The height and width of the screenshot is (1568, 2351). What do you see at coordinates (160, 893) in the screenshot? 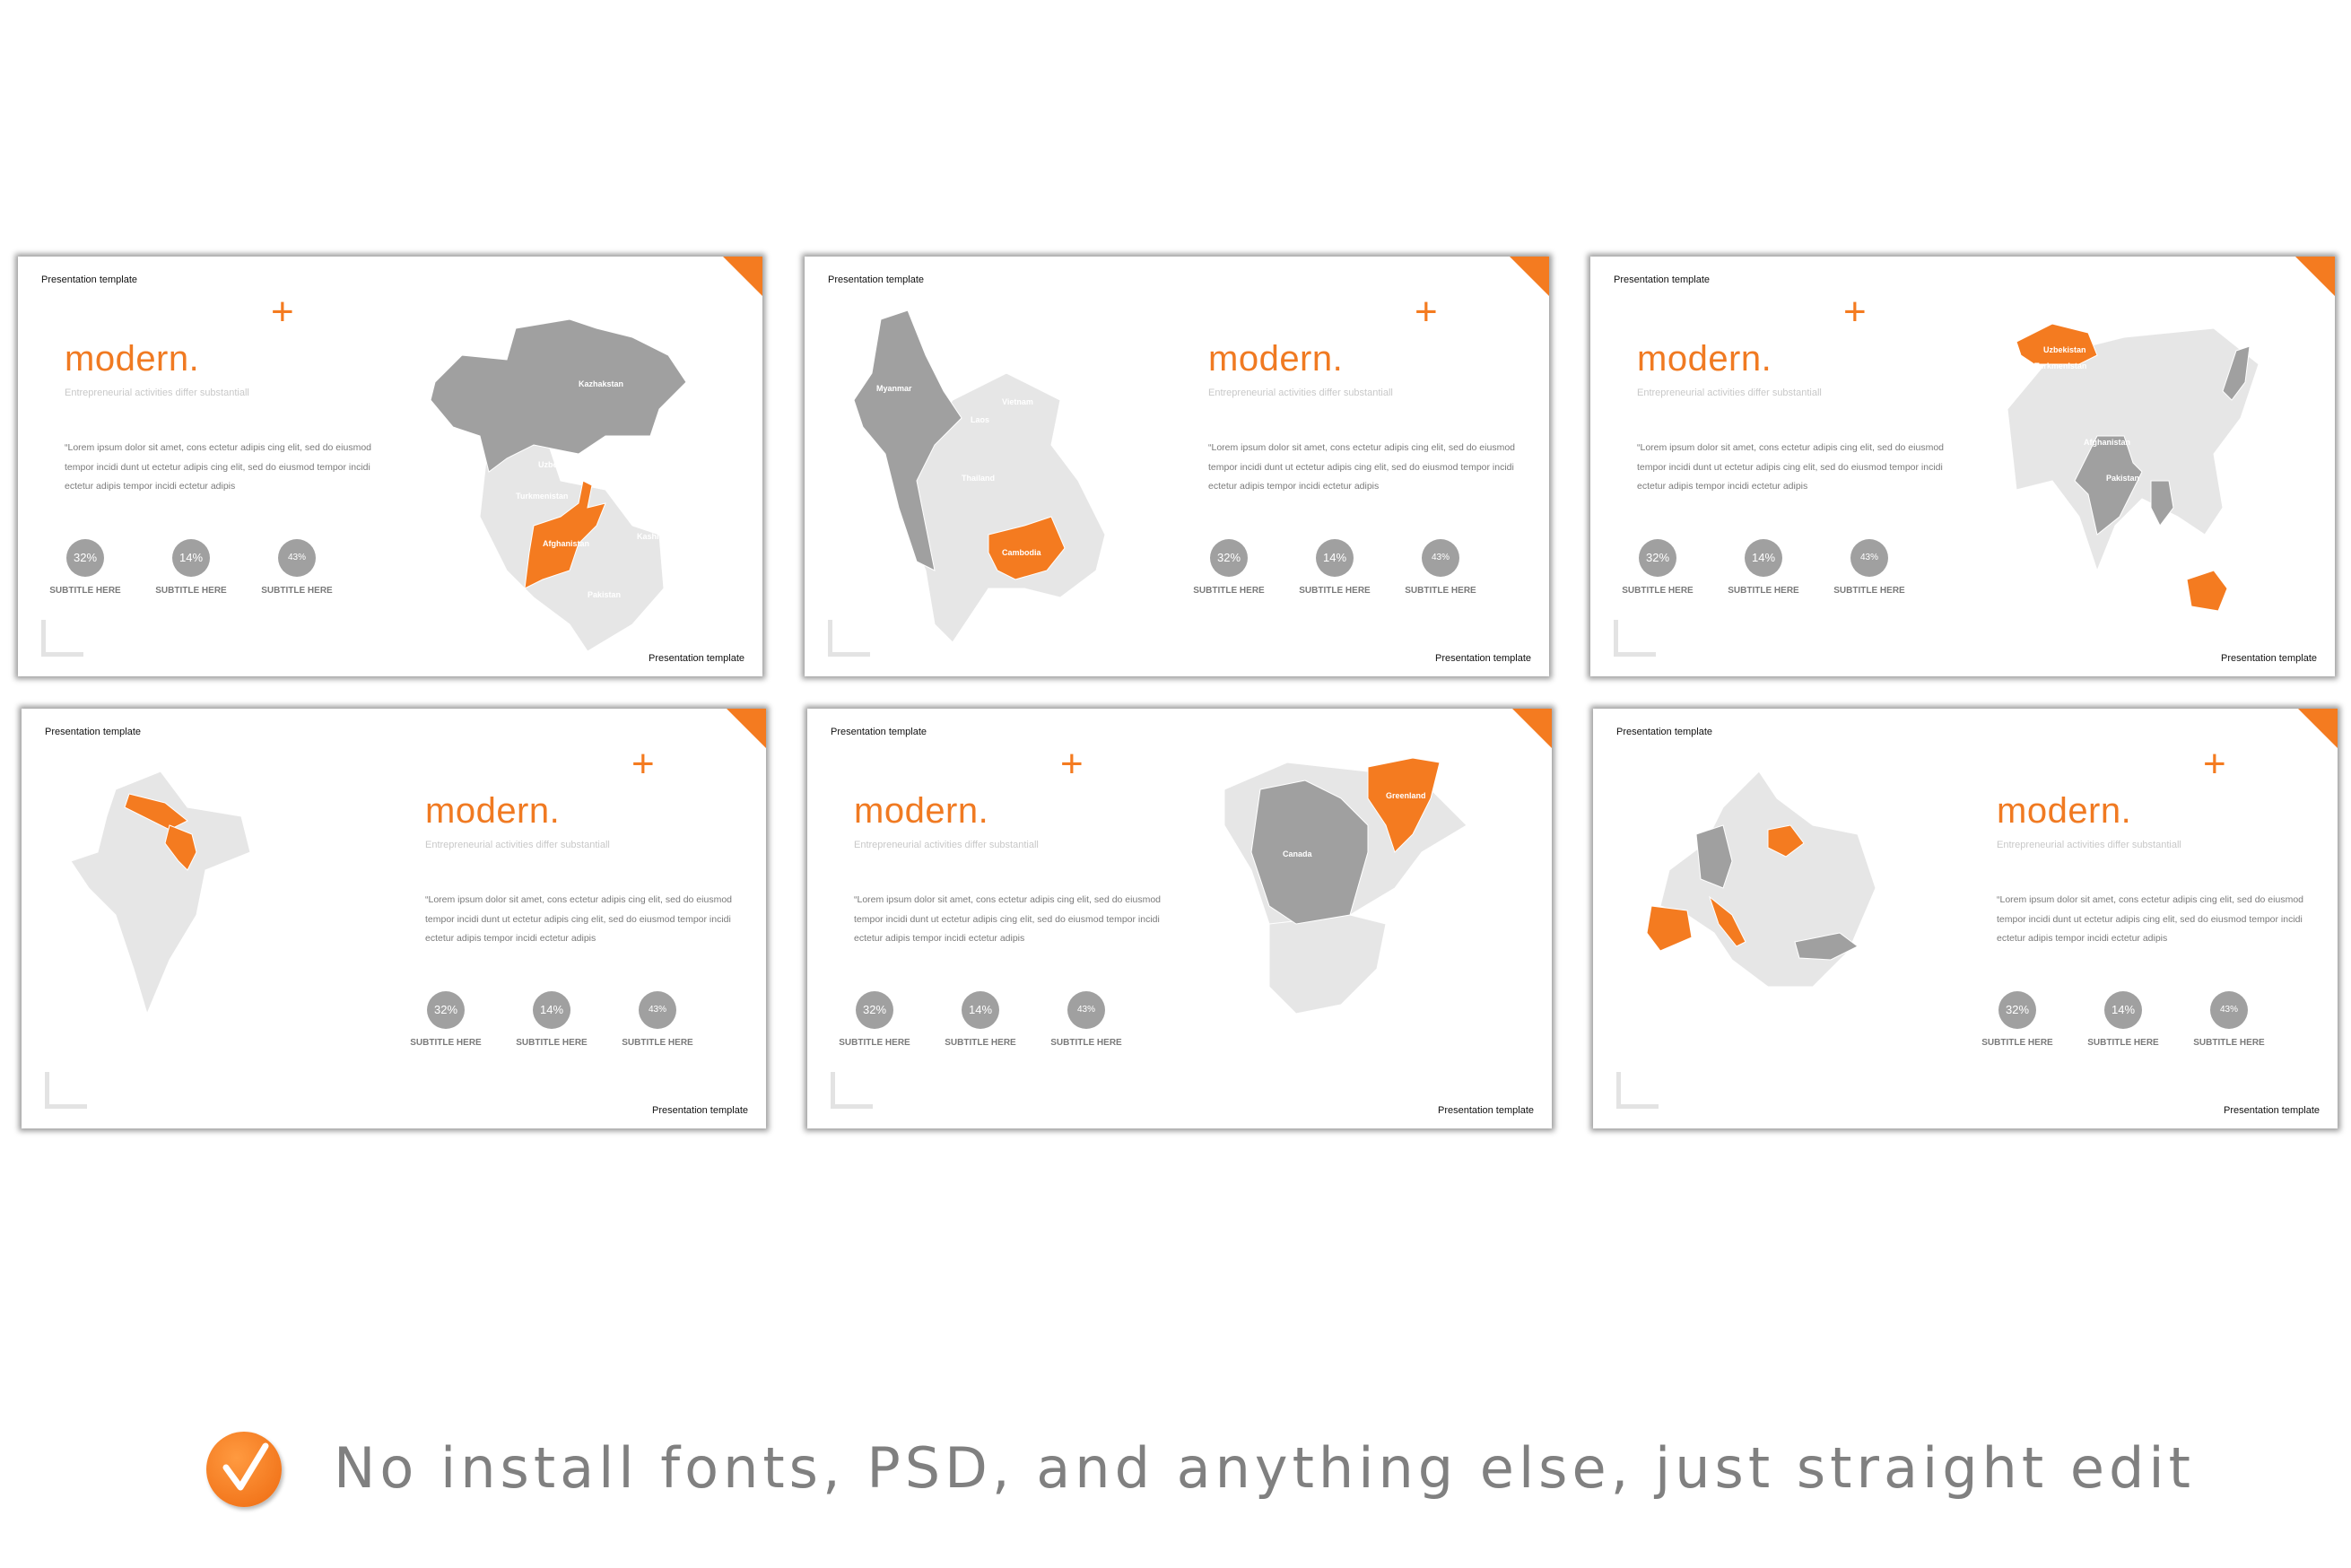
I see `map-graphic` at bounding box center [160, 893].